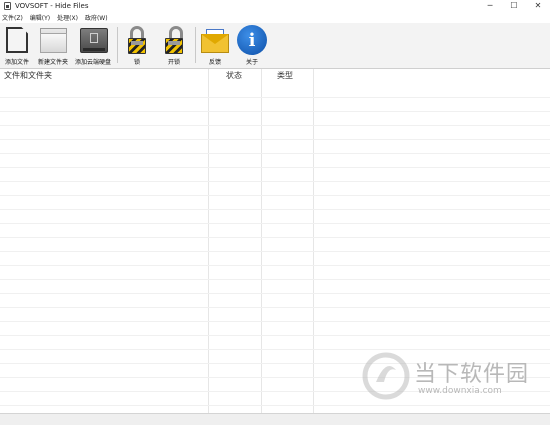  I want to click on usb-drive-icon, so click(93, 40).